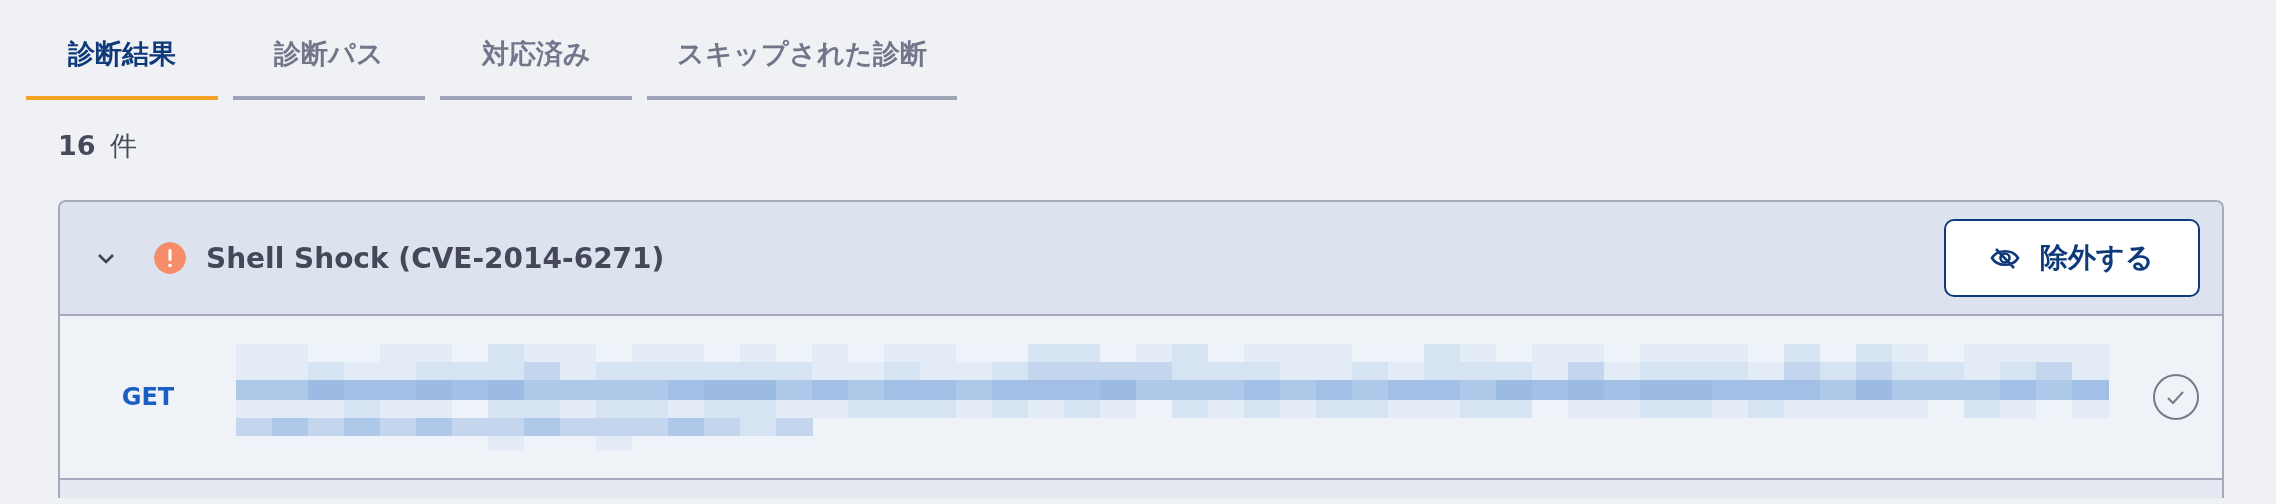 This screenshot has height=504, width=2276. I want to click on check-circle-icon, so click(2176, 397).